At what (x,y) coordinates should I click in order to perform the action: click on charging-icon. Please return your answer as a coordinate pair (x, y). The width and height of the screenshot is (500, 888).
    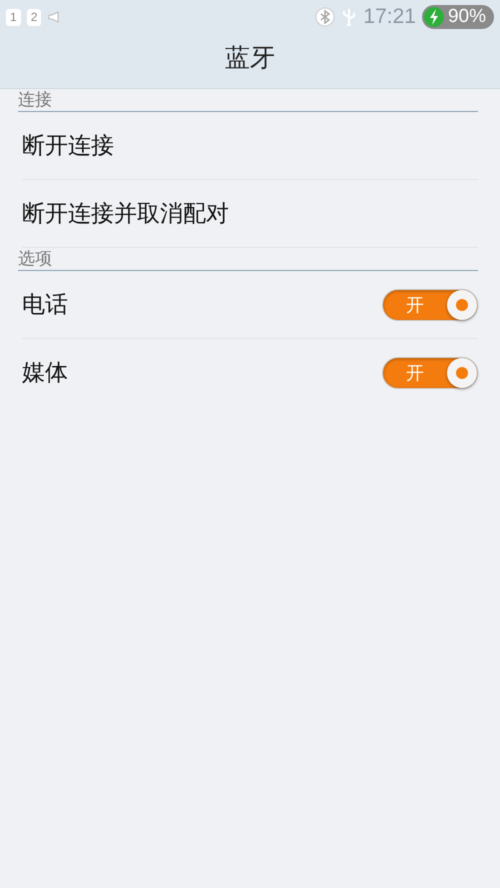
    Looking at the image, I should click on (433, 17).